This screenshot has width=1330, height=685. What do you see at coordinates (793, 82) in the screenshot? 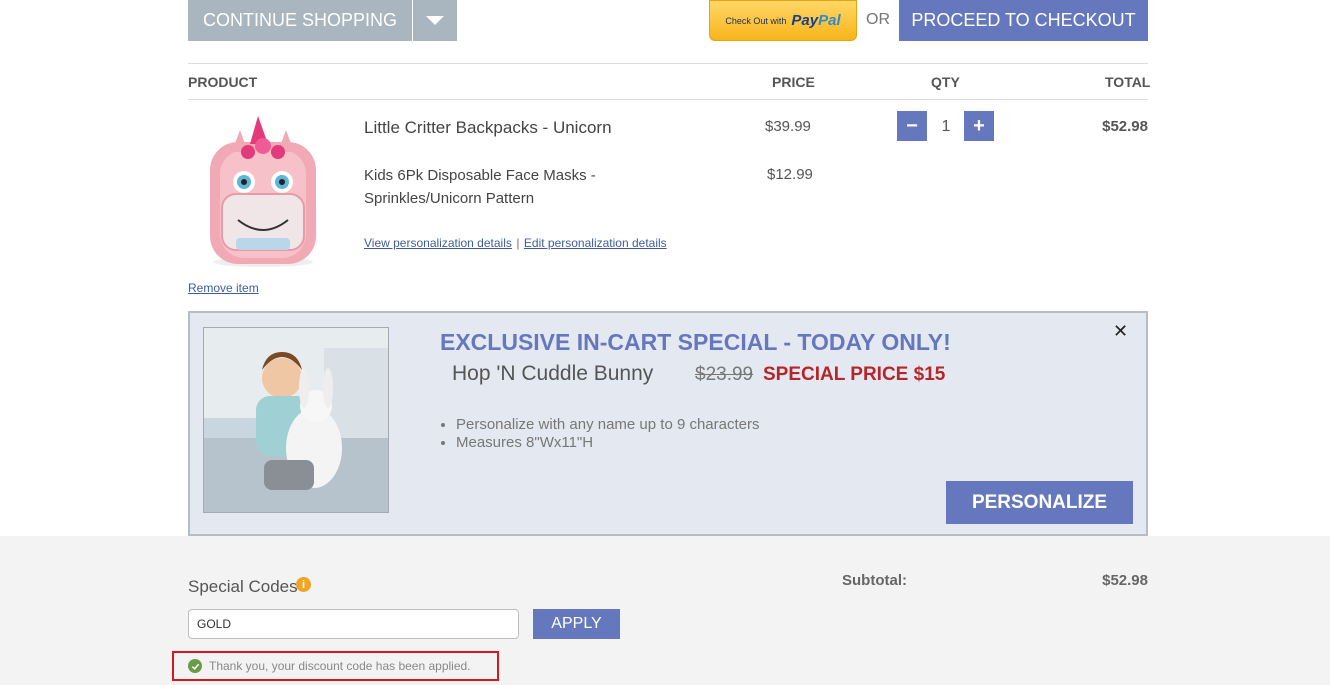
I see `header-price: PRICE` at bounding box center [793, 82].